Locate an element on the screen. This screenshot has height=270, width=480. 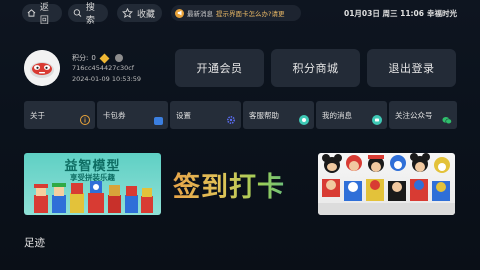
login-timestamp: 2024-01-09 10:53:59 is located at coordinates (107, 79).